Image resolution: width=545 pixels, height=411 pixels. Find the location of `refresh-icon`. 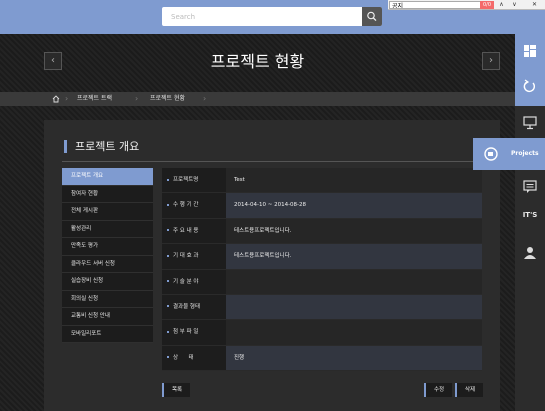

refresh-icon is located at coordinates (529, 86).